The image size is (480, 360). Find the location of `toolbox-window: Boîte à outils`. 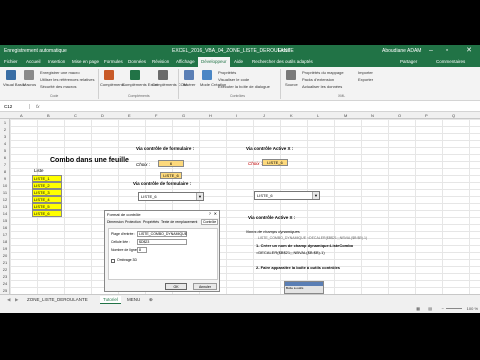

toolbox-window: Boîte à outils is located at coordinates (304, 287).